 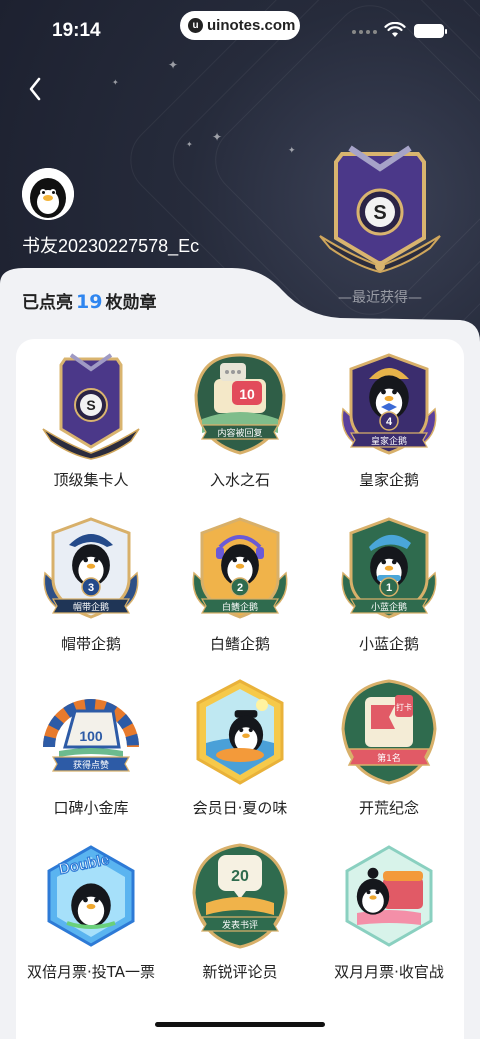 I want to click on count-prefix: 已点亮, so click(x=47, y=303).